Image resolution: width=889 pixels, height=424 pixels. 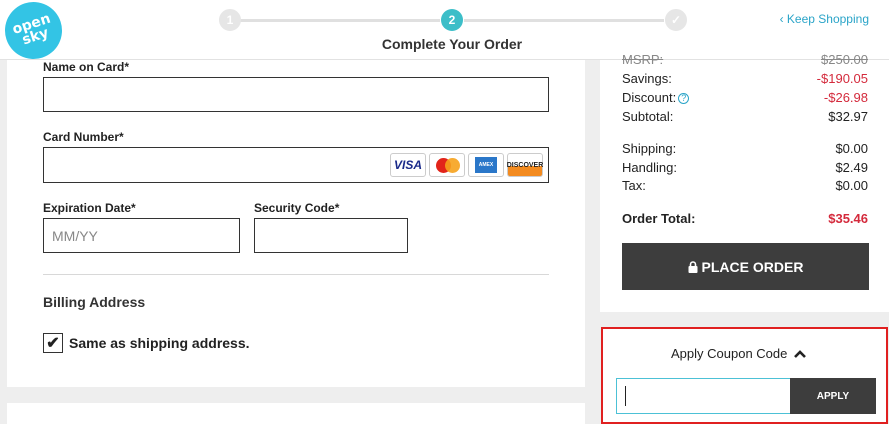 What do you see at coordinates (525, 165) in the screenshot?
I see `discover-logo-icon: DISCOVER` at bounding box center [525, 165].